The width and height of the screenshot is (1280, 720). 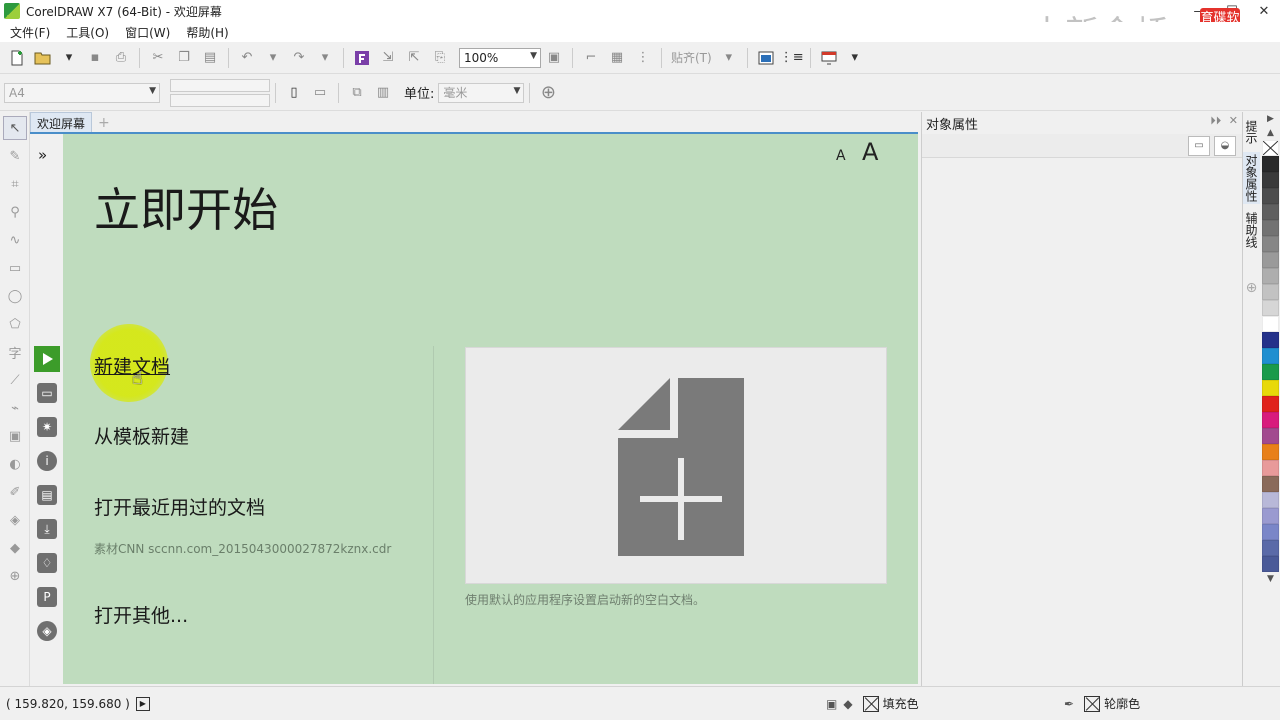 What do you see at coordinates (766, 58) in the screenshot?
I see `options-icon` at bounding box center [766, 58].